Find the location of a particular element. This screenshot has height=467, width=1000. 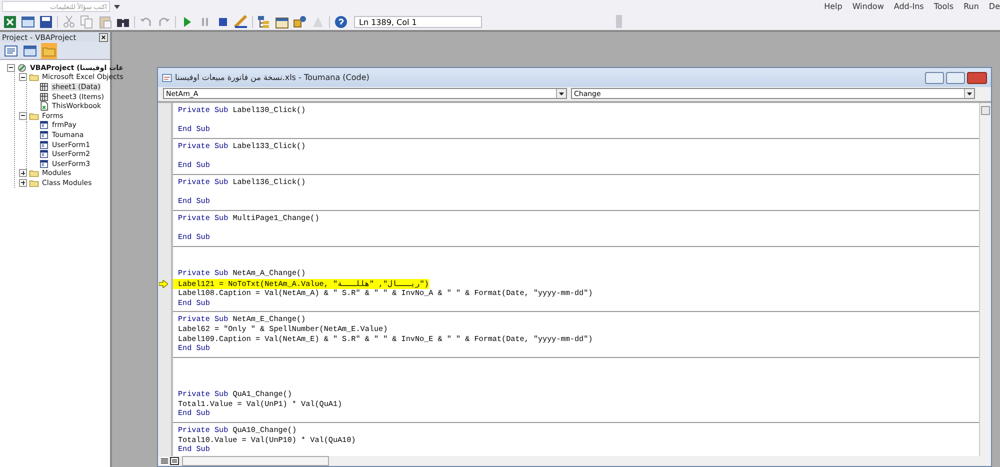

code-view-icon is located at coordinates (11, 51).